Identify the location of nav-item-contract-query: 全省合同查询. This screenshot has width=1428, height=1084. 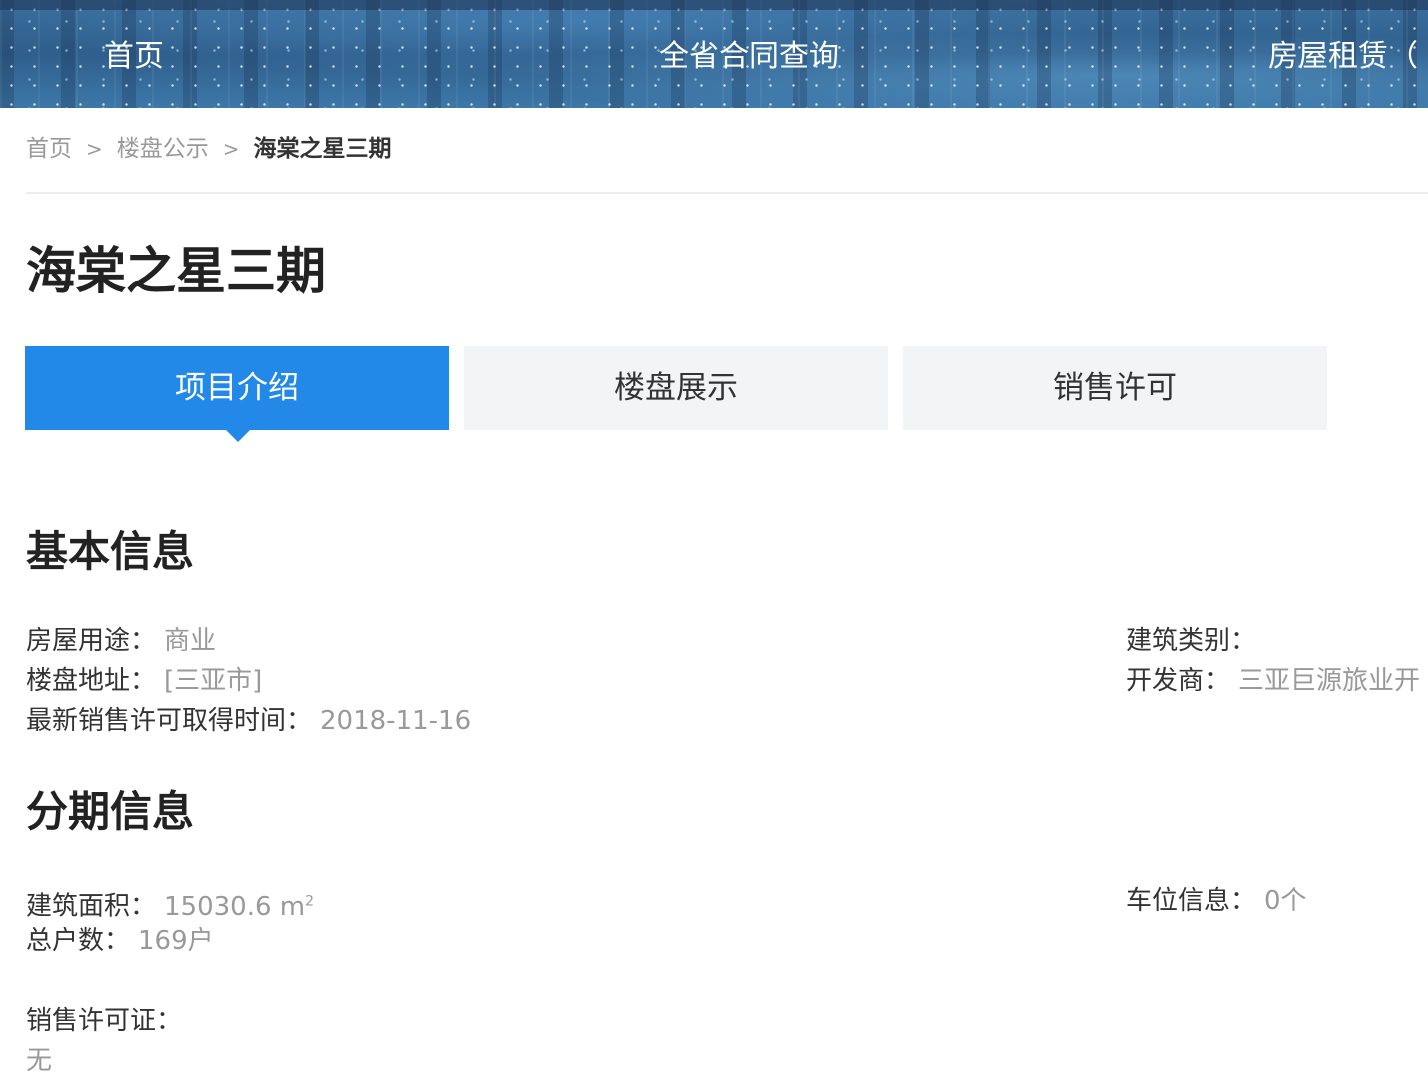
(749, 57).